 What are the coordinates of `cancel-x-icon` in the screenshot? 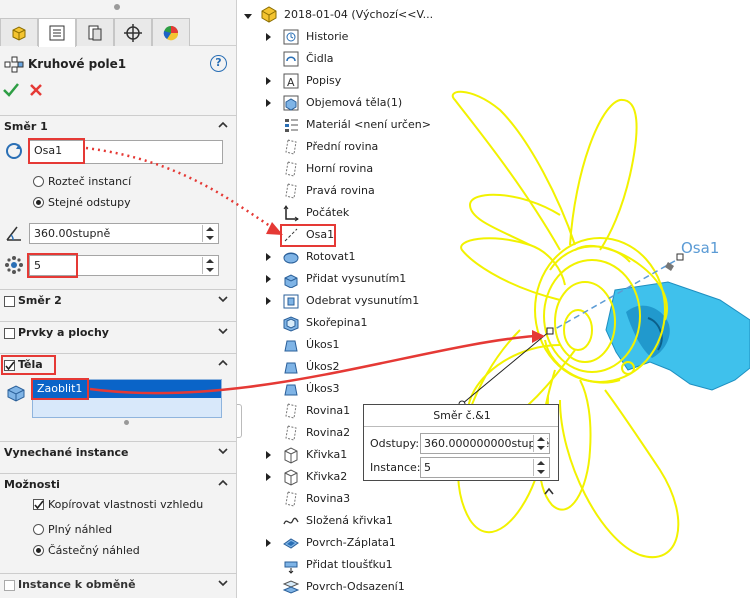 It's located at (36, 90).